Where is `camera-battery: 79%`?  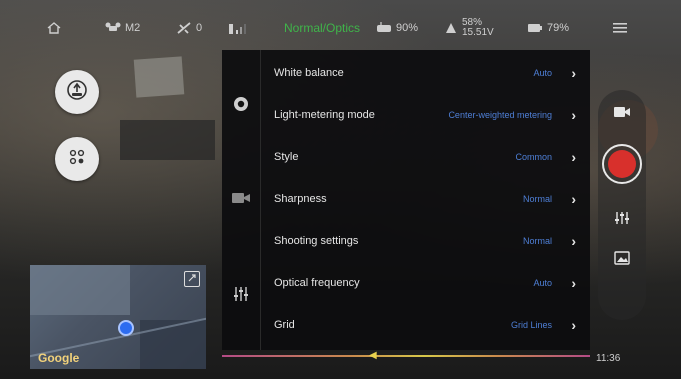
camera-battery: 79% is located at coordinates (548, 28).